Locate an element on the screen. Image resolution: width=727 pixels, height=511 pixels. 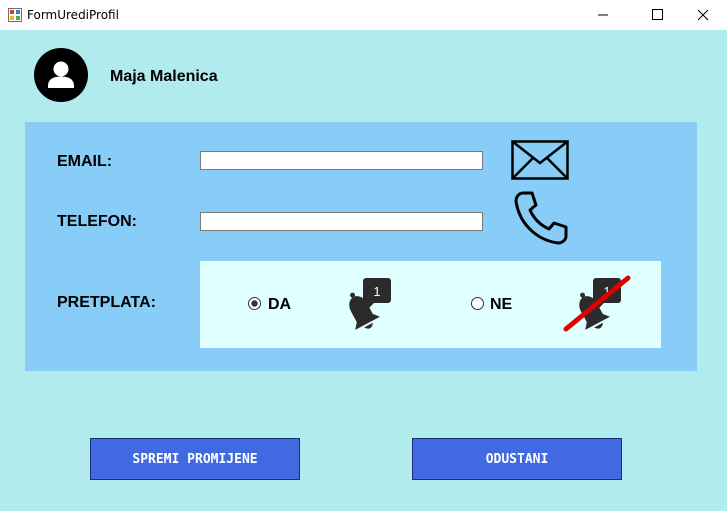
radio-da is located at coordinates (254, 303).